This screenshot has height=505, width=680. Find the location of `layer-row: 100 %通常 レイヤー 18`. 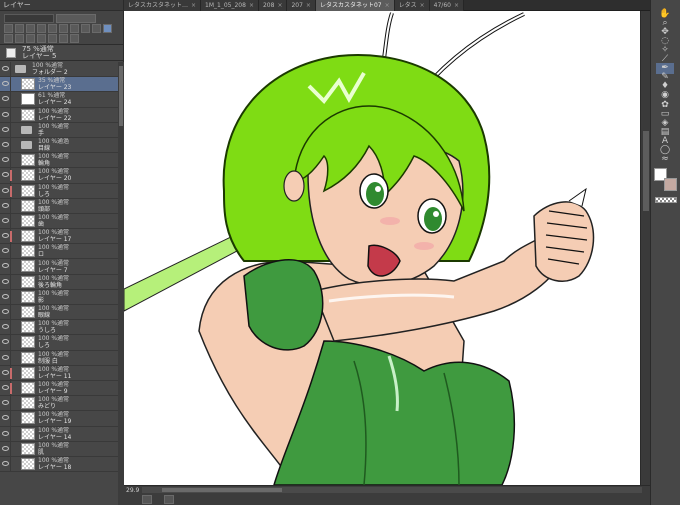

layer-row: 100 %通常 レイヤー 18 is located at coordinates (59, 464).